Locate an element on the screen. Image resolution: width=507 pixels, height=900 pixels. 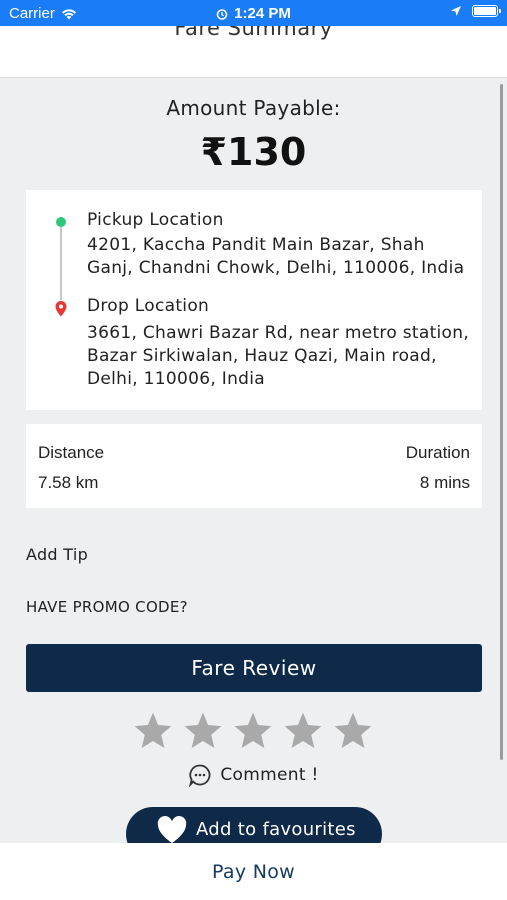
distance-label: Distance is located at coordinates (71, 452).